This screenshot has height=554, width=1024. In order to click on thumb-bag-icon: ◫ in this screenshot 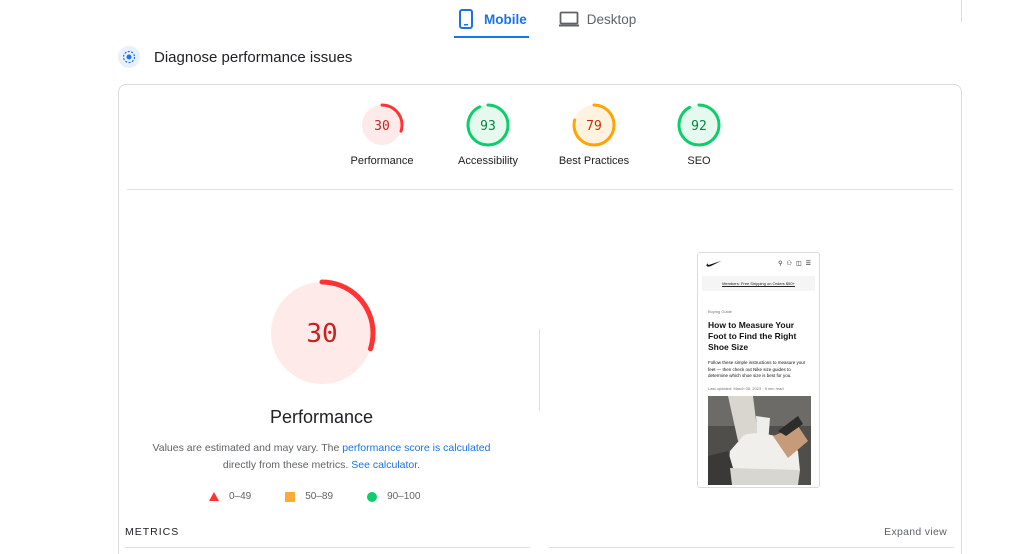, I will do `click(798, 263)`.